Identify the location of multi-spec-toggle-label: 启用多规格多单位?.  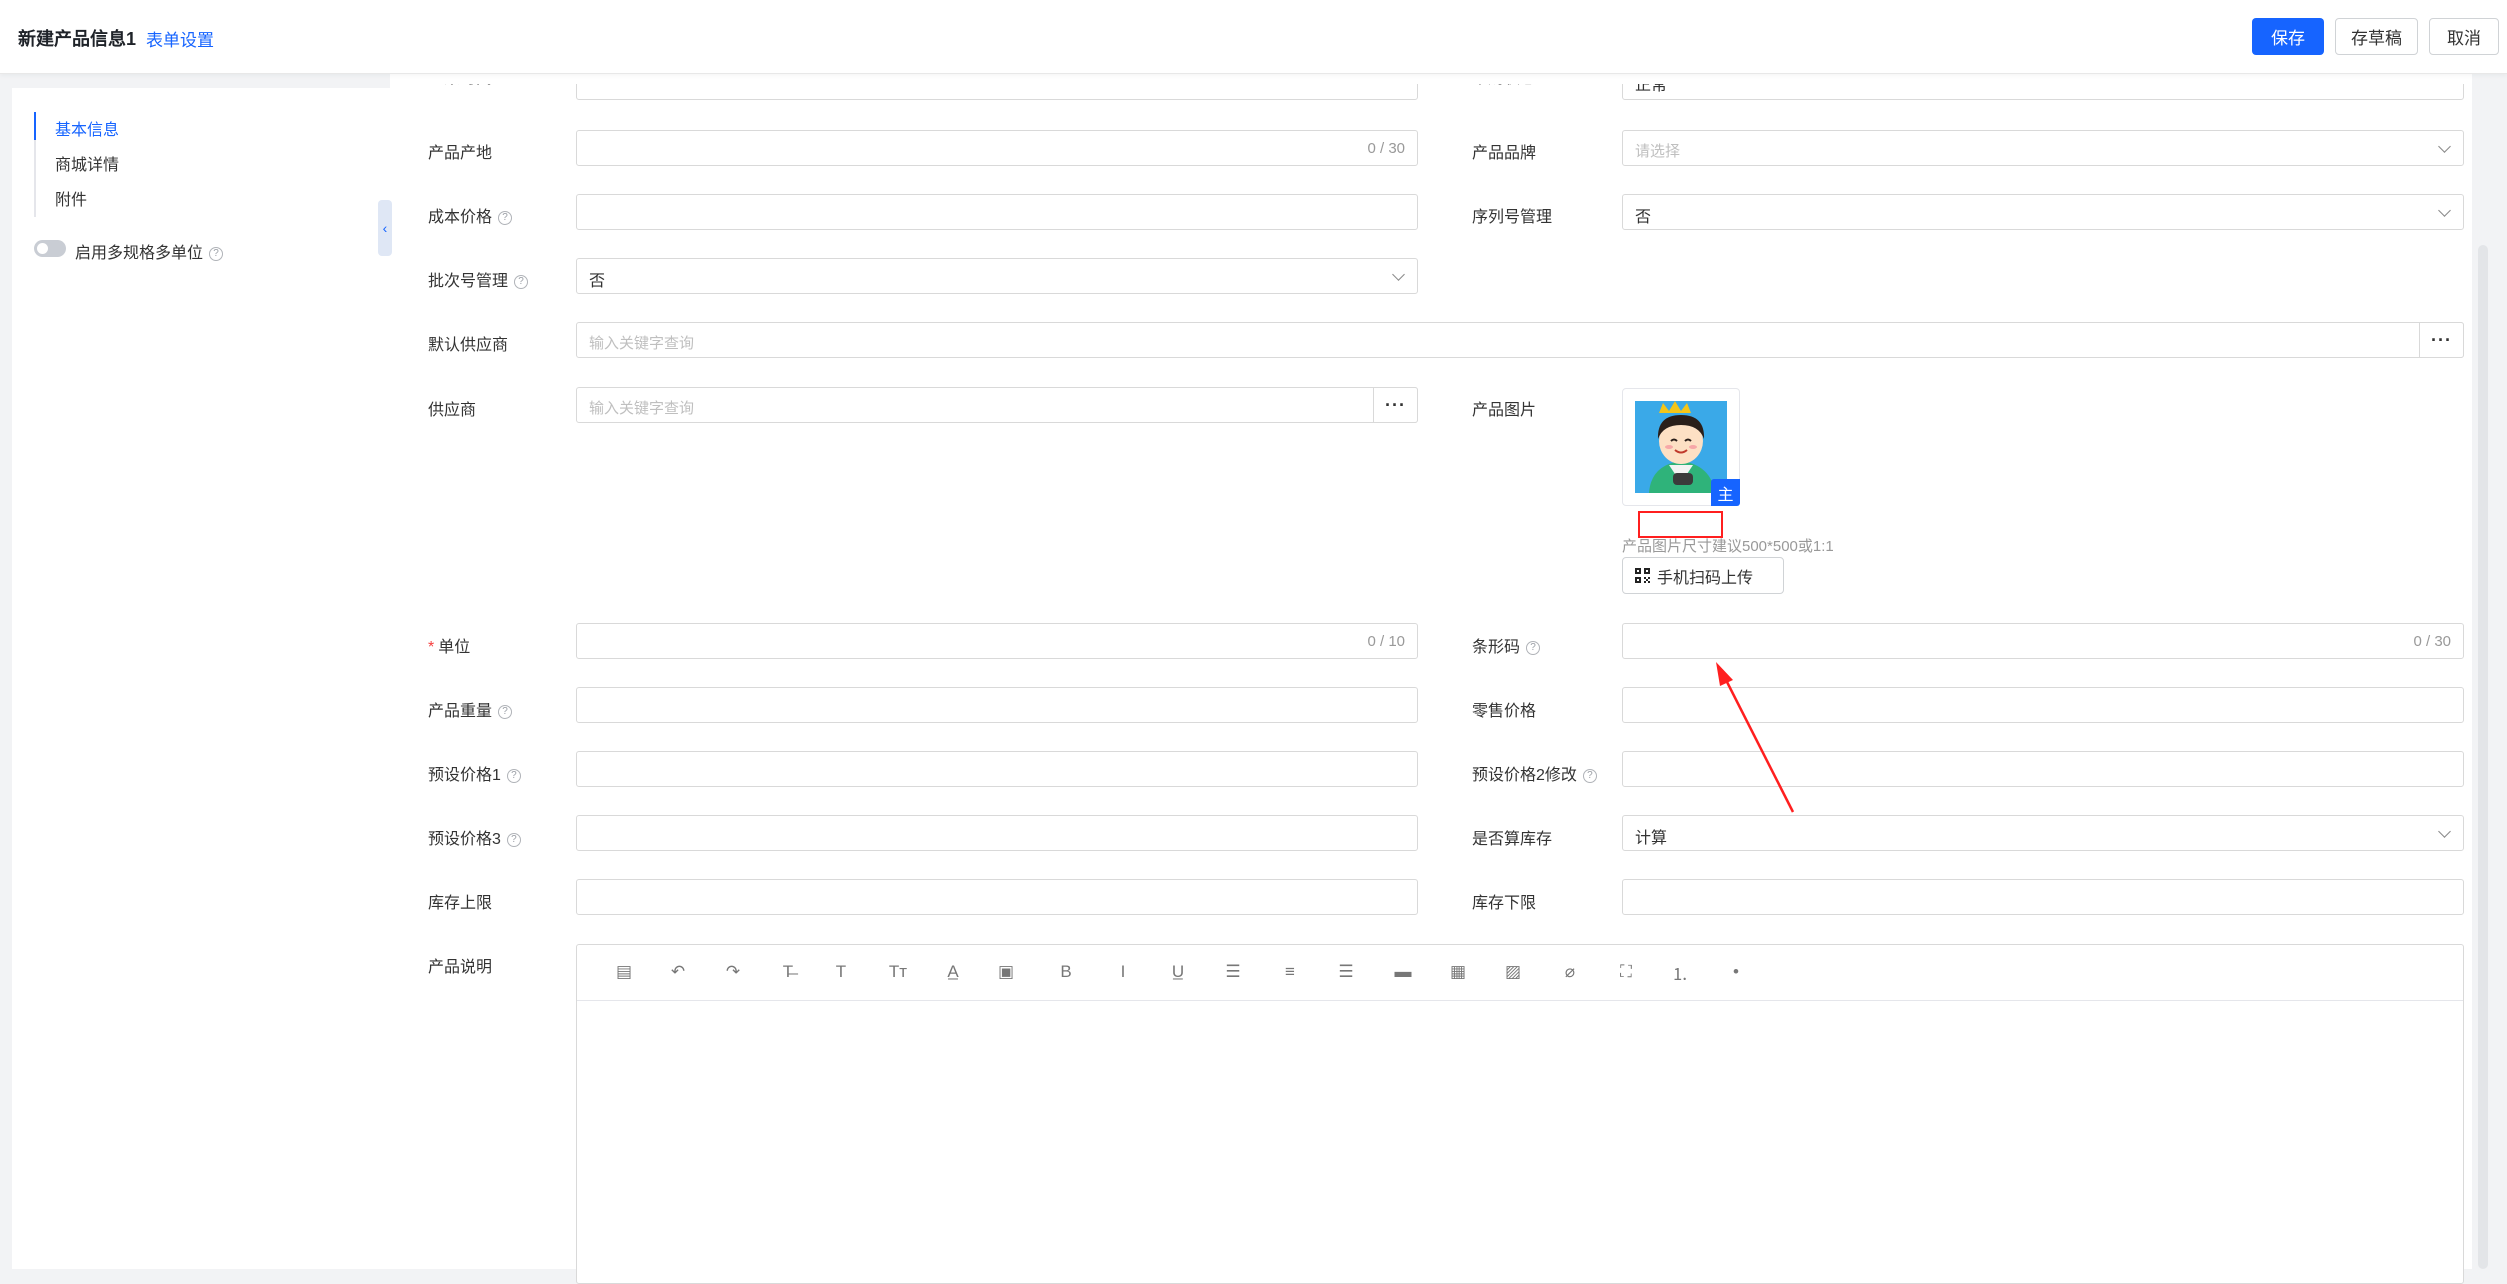
(149, 251).